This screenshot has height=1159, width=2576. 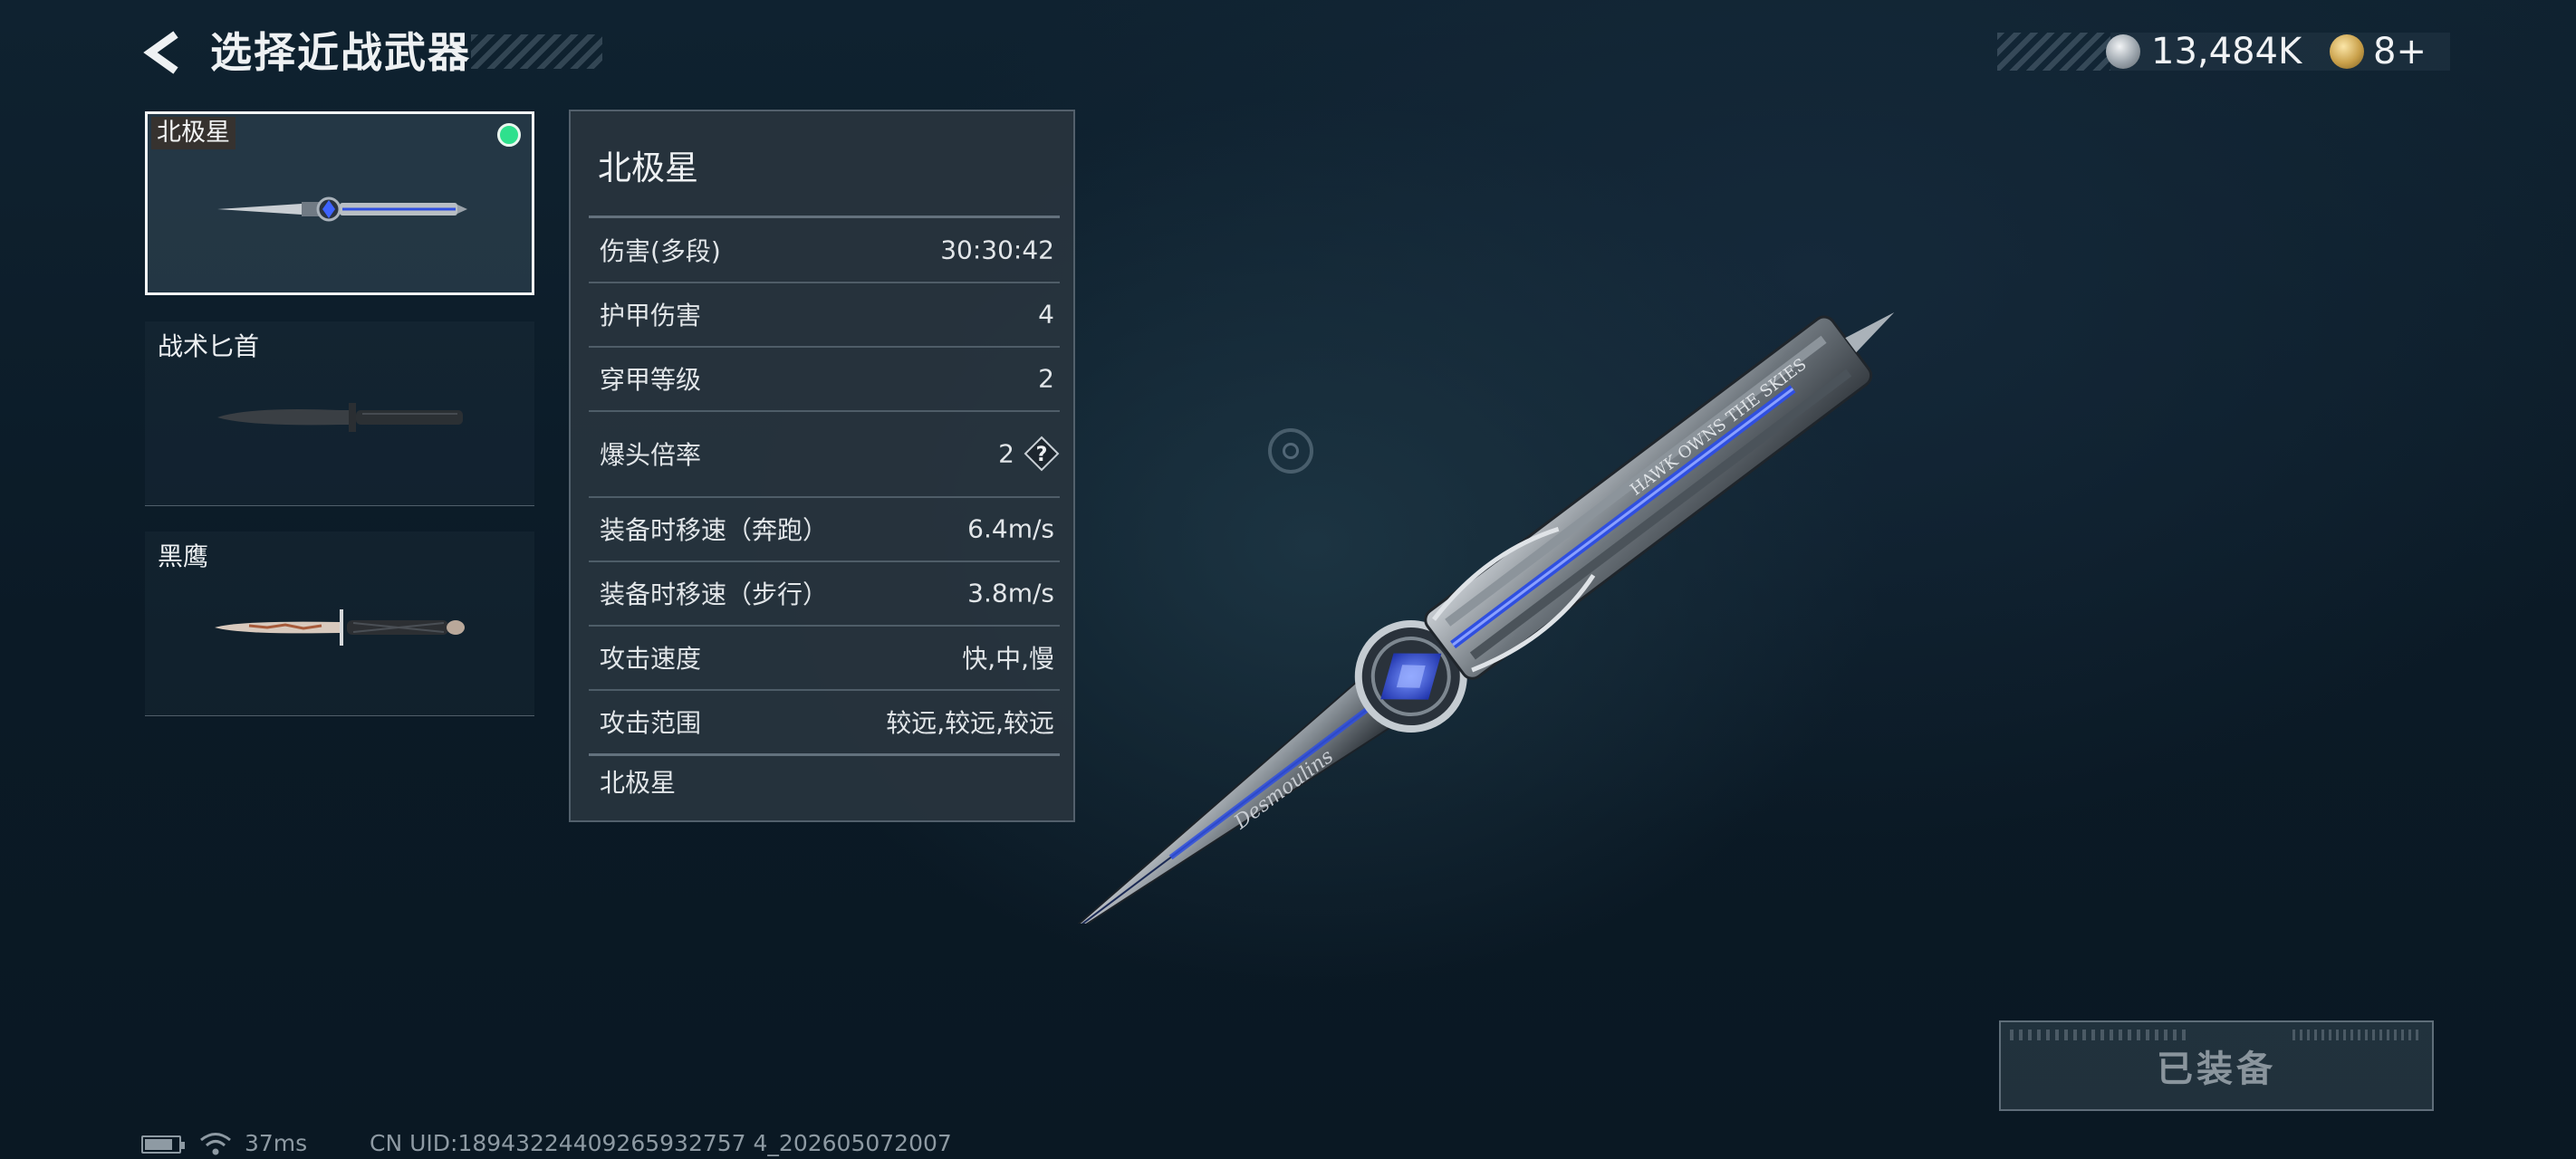 I want to click on currency-bar: 13,484K 8+, so click(x=2223, y=52).